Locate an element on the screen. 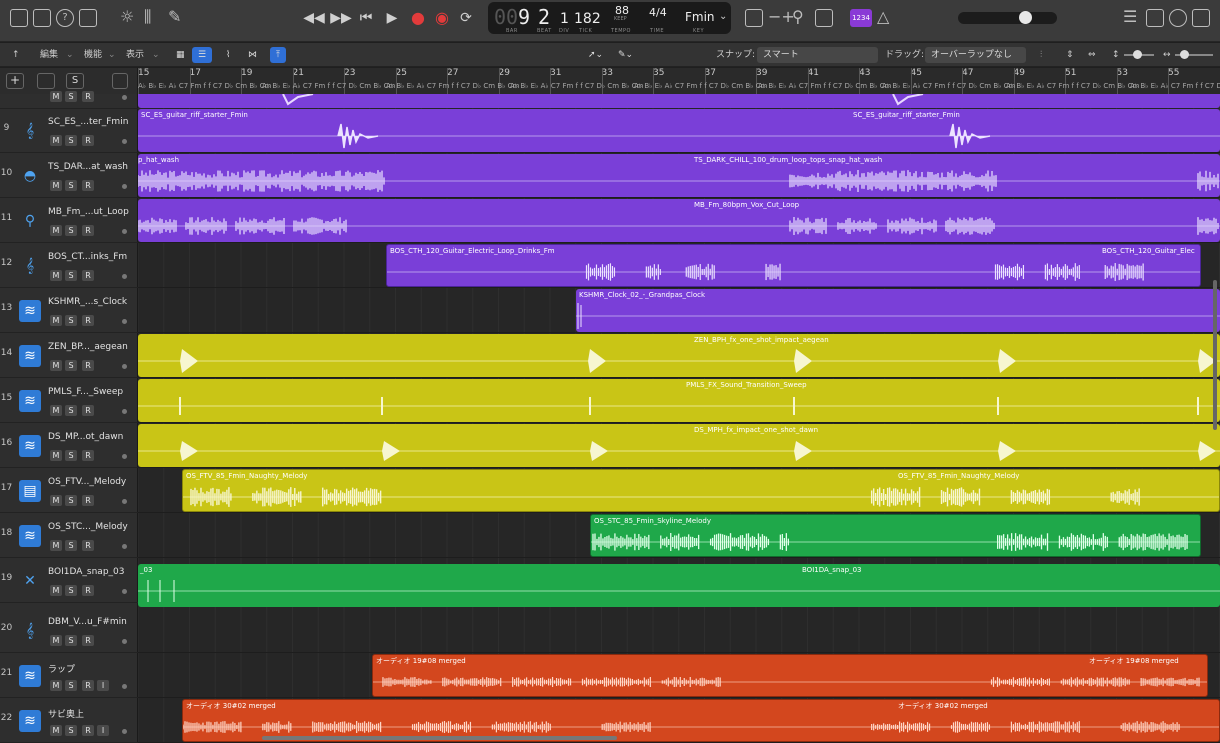 This screenshot has height=743, width=1220. chevron-down-icon: ⌄ is located at coordinates (723, 16).